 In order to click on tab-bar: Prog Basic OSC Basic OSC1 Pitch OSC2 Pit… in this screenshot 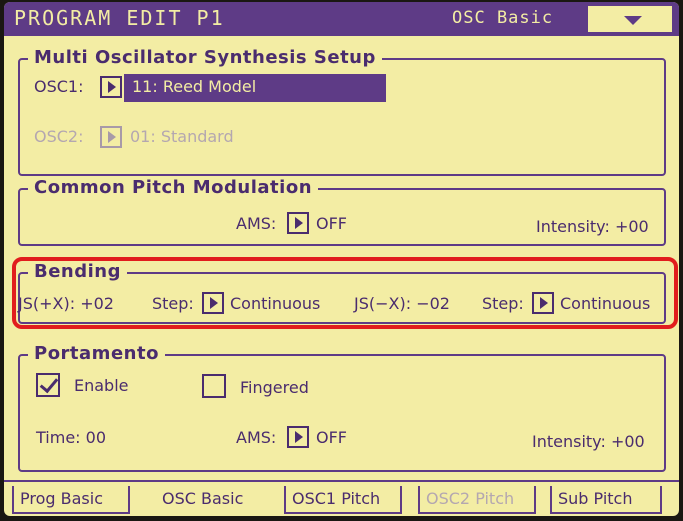, I will do `click(341, 498)`.